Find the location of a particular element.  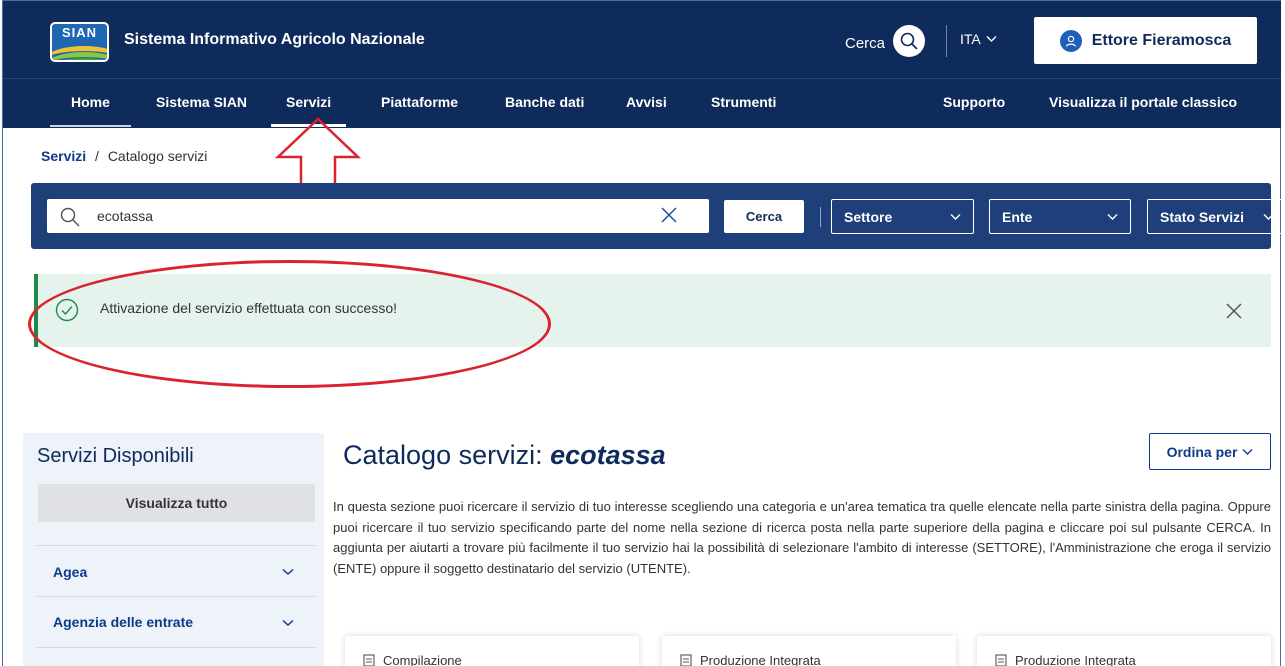

filter-stato-servizi-label: Stato Servizi is located at coordinates (1202, 216).